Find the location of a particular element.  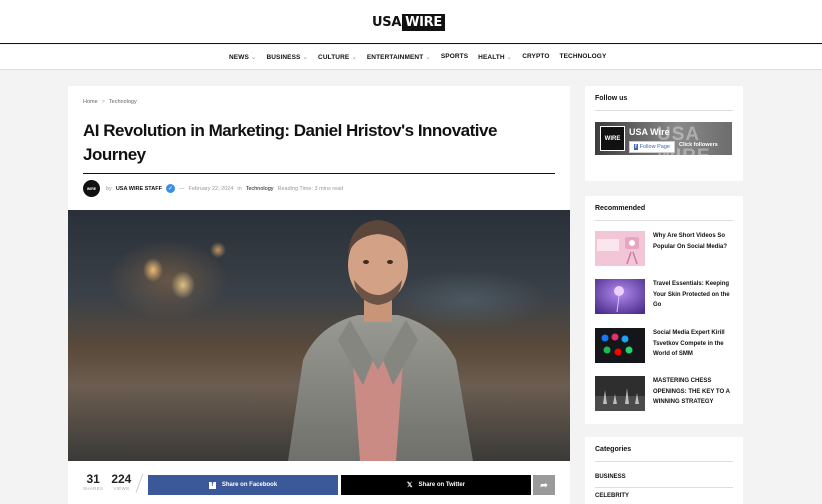

site-header: USA WIRE is located at coordinates (411, 22).